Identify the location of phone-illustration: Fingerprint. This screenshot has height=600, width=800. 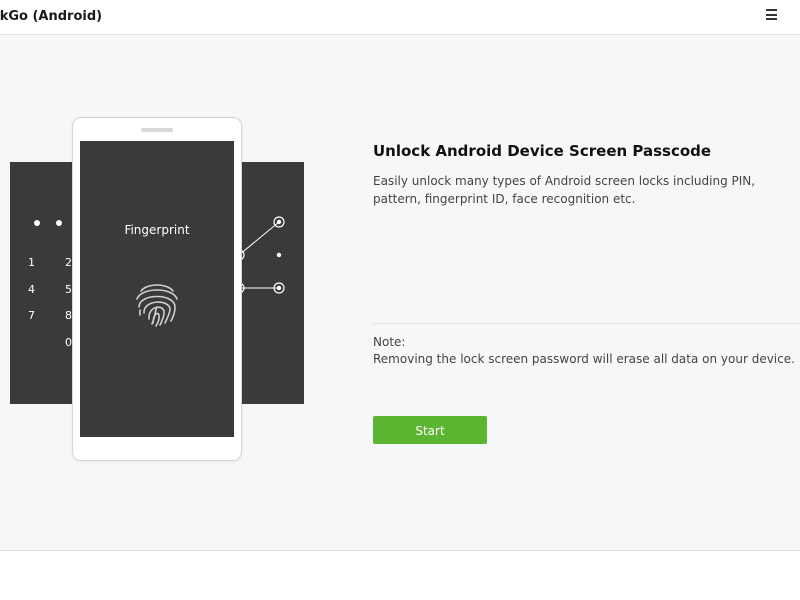
(157, 289).